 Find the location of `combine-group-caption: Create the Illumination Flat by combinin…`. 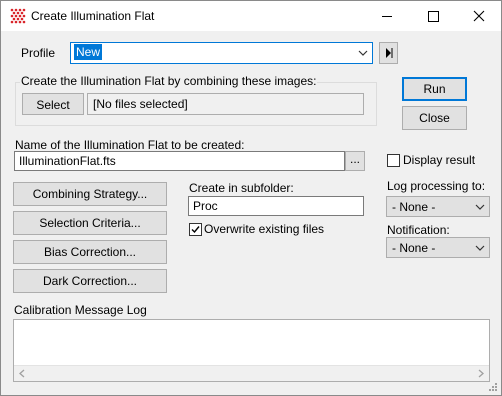

combine-group-caption: Create the Illumination Flat by combinin… is located at coordinates (169, 81).